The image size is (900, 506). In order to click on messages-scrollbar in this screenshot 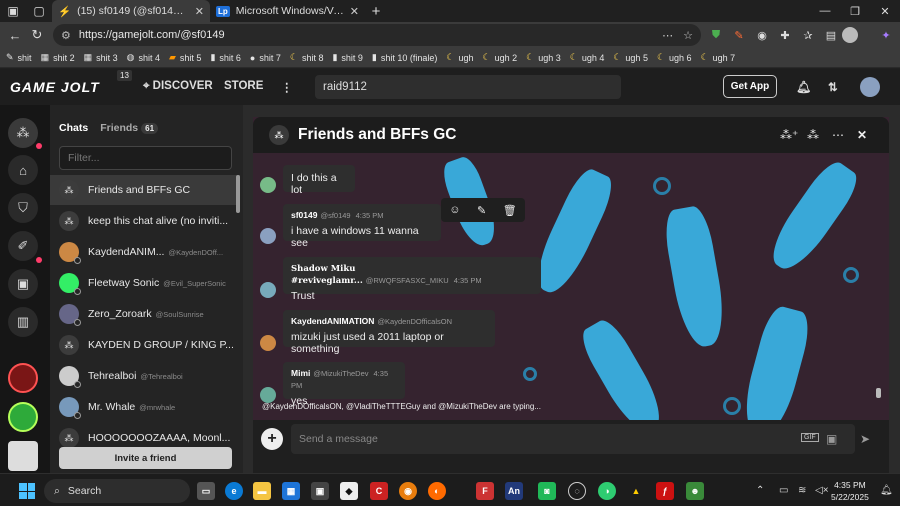, I will do `click(878, 393)`.